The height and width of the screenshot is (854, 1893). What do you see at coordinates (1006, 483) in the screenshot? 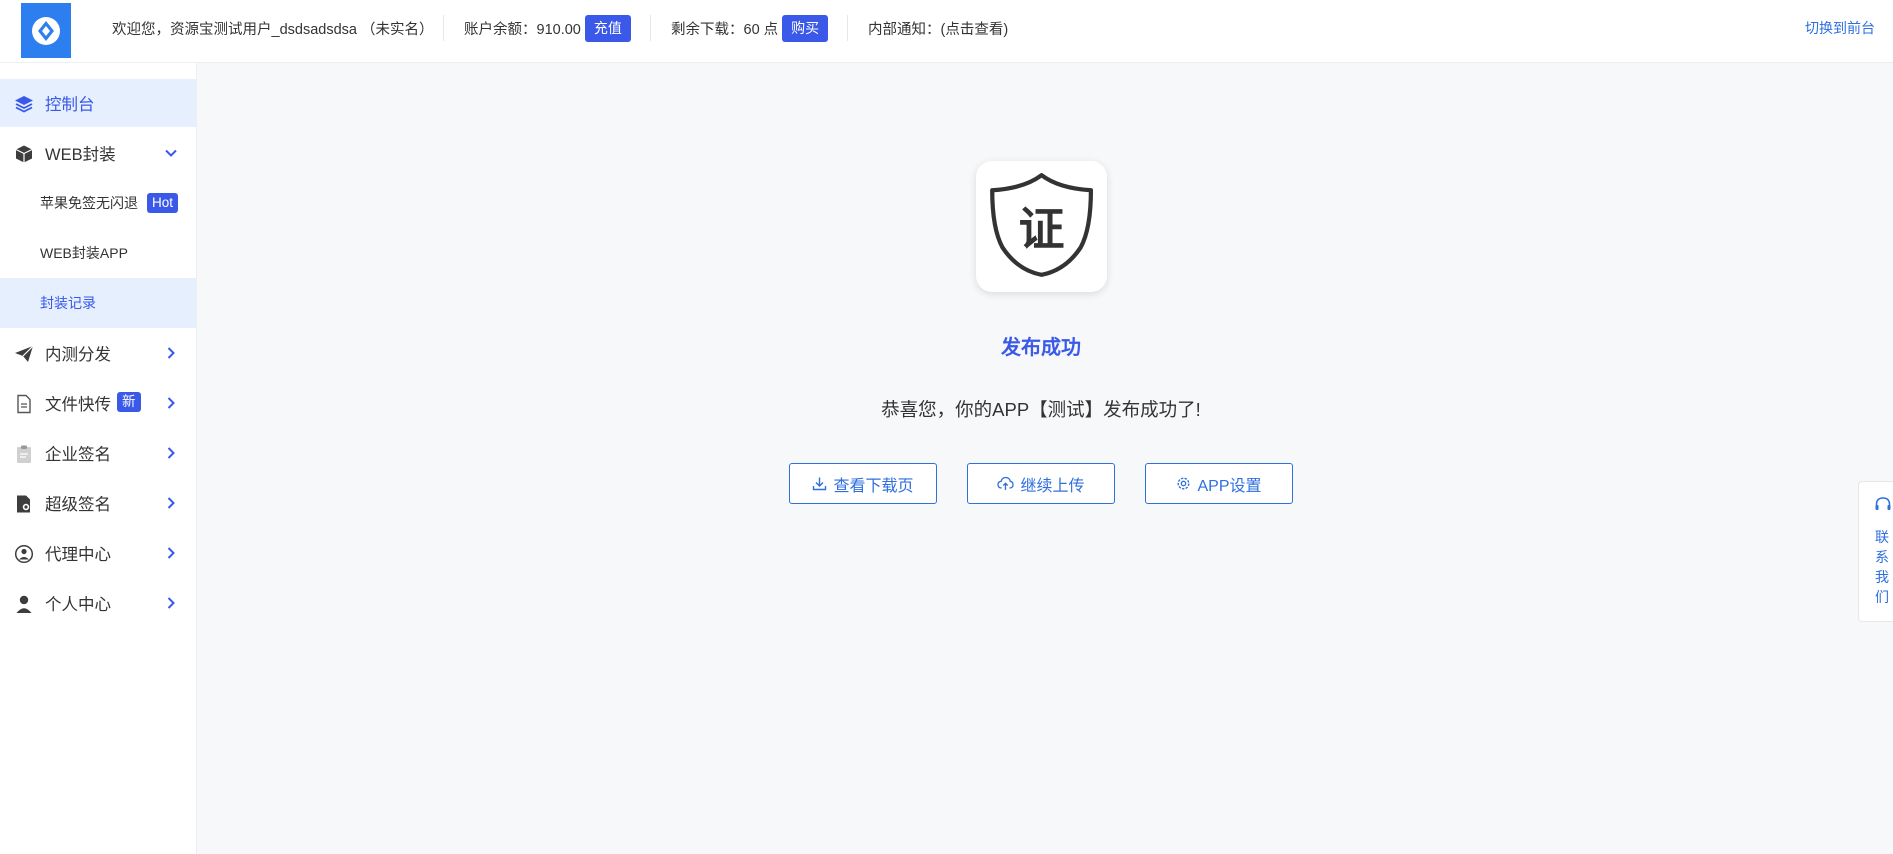
I see `cloud-upload-icon` at bounding box center [1006, 483].